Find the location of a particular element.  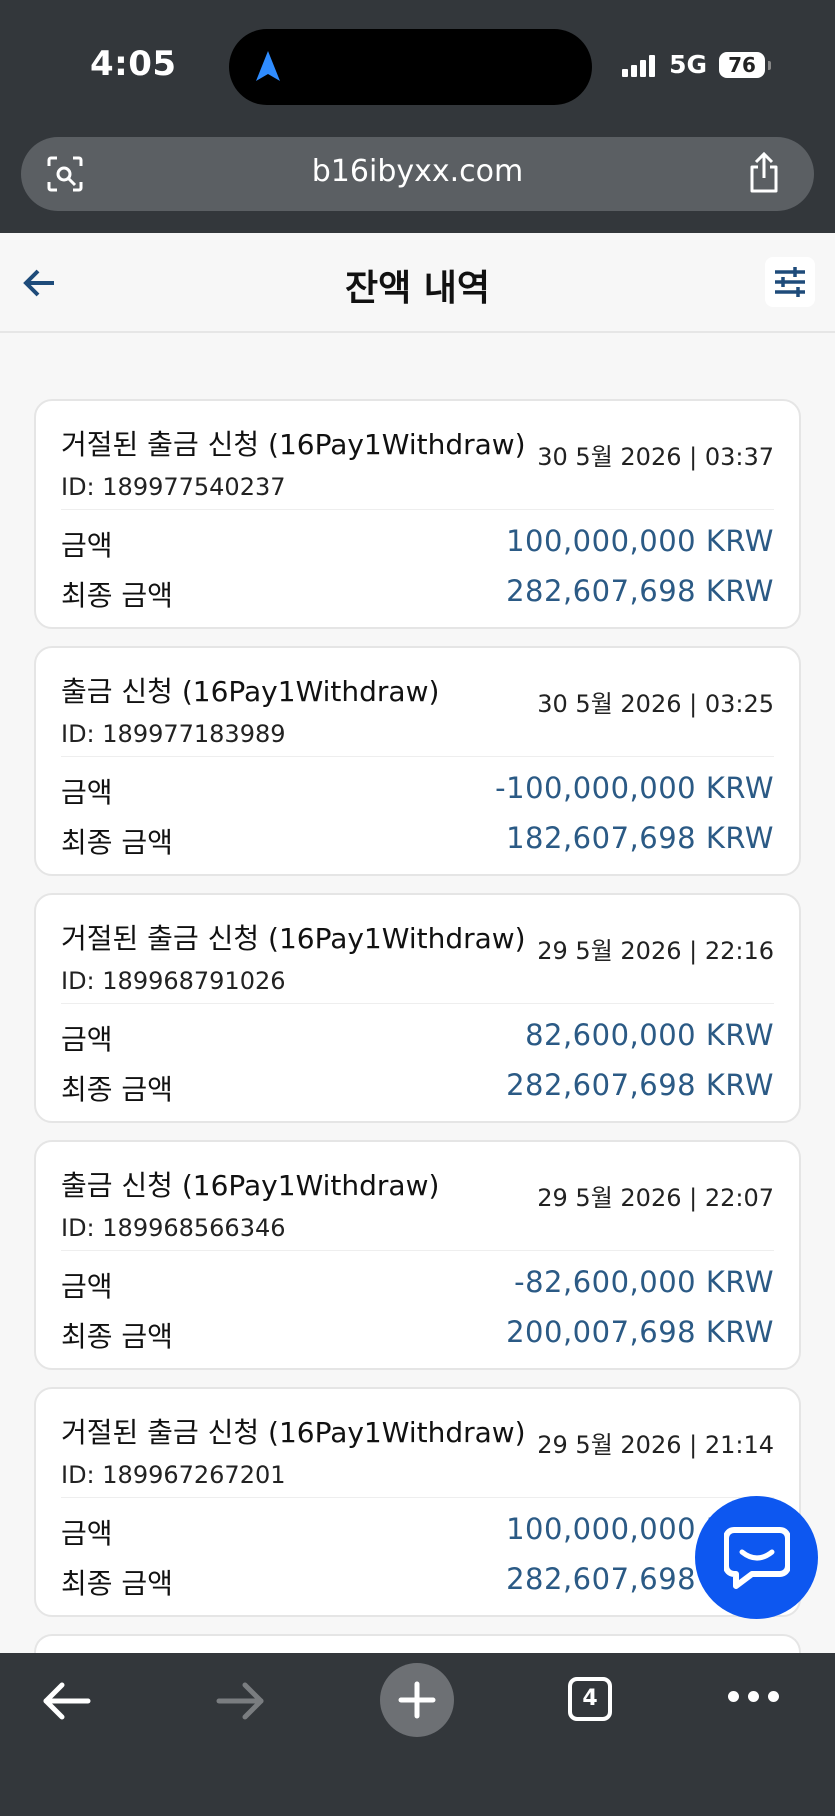

amount-value: -100,000,000 KRW is located at coordinates (634, 788).